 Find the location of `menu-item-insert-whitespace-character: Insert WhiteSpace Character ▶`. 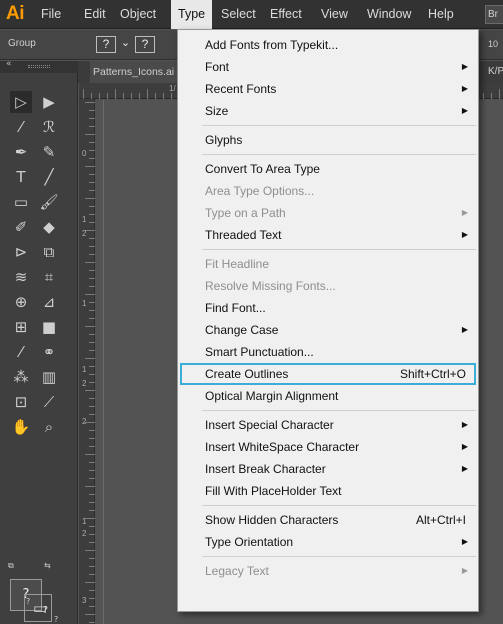

menu-item-insert-whitespace-character: Insert WhiteSpace Character ▶ is located at coordinates (328, 447).